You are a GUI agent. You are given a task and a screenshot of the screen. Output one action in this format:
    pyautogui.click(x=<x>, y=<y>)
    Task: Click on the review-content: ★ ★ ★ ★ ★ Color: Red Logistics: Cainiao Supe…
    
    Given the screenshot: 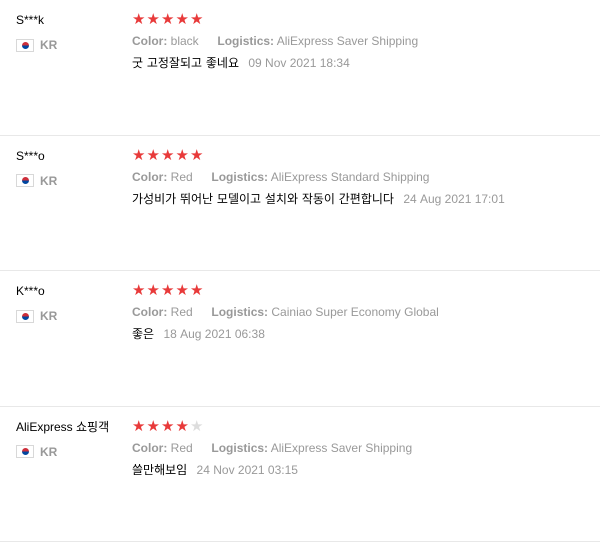 What is the action you would take?
    pyautogui.click(x=361, y=311)
    